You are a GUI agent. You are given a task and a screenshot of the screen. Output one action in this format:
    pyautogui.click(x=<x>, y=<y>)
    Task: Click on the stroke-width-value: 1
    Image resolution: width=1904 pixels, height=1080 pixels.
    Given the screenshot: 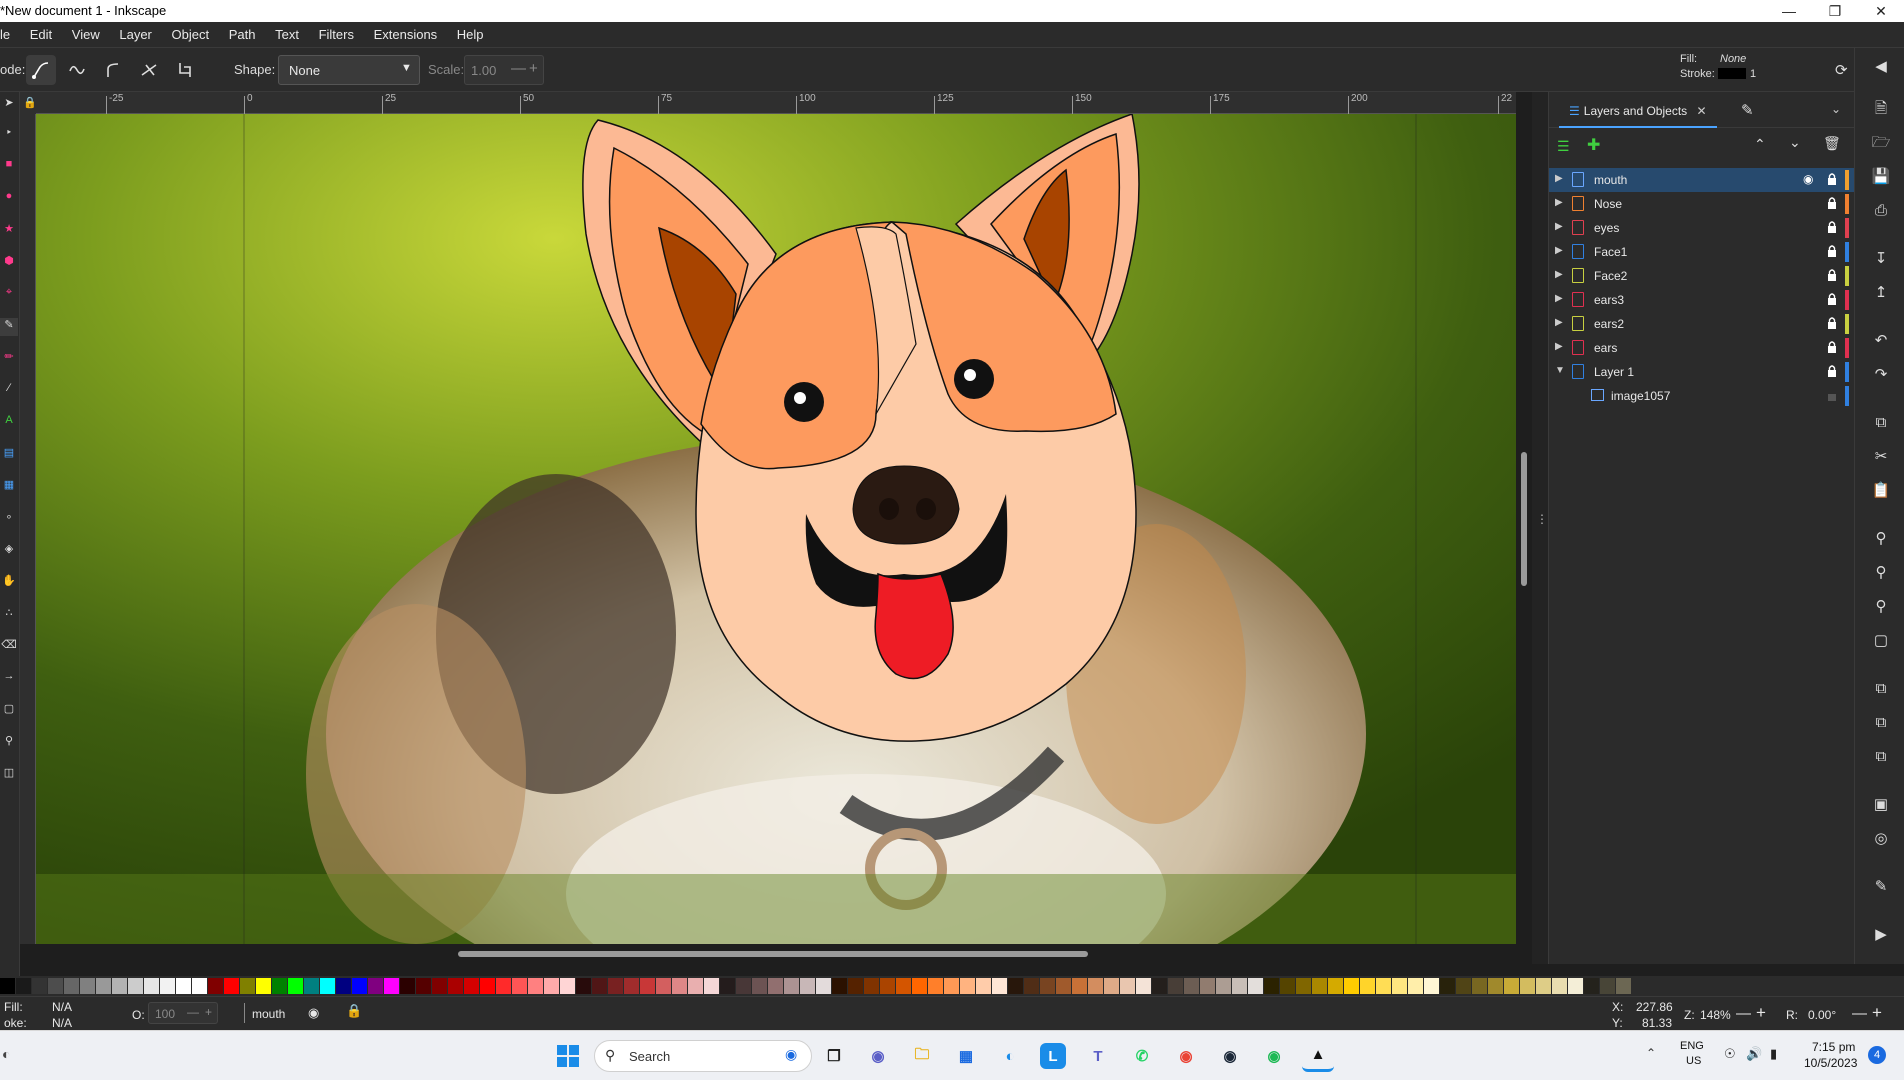 What is the action you would take?
    pyautogui.click(x=1753, y=74)
    